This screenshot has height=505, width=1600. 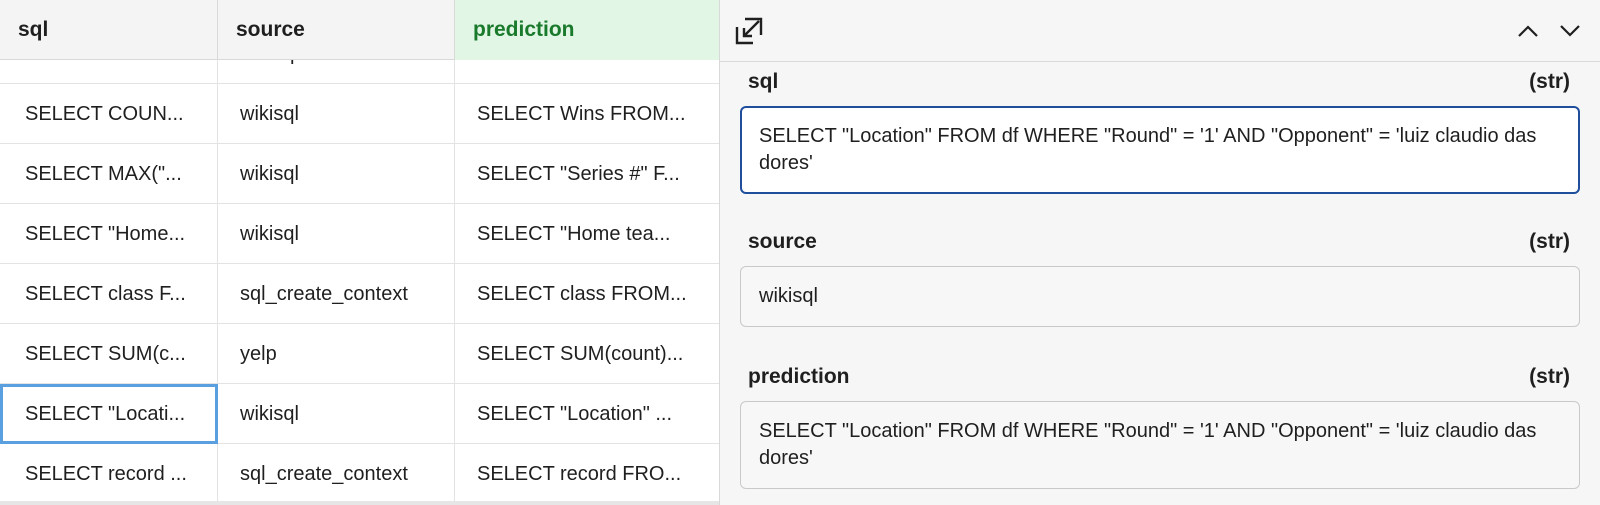 I want to click on field-label: prediction, so click(x=799, y=376).